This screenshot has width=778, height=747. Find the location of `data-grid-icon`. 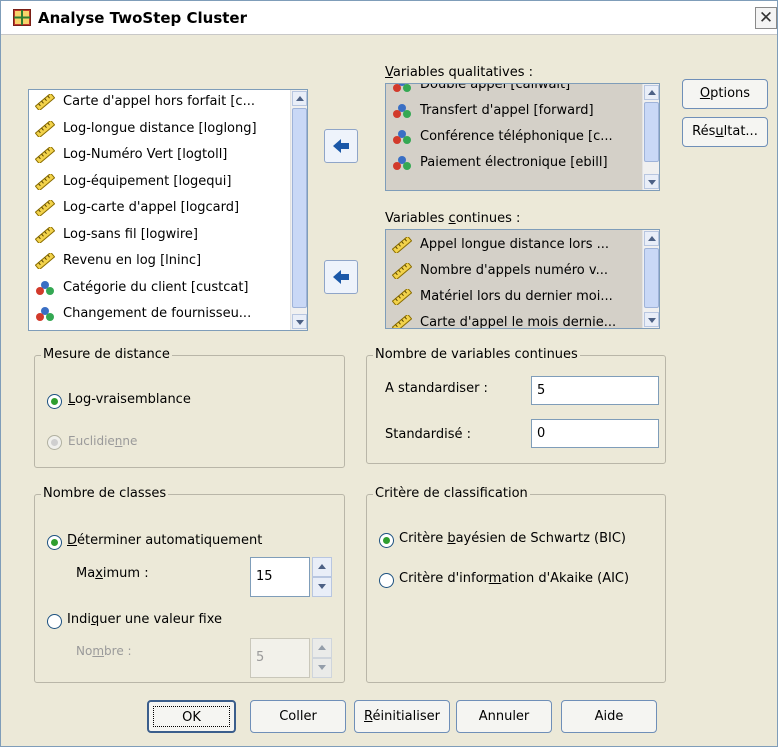

data-grid-icon is located at coordinates (22, 17).